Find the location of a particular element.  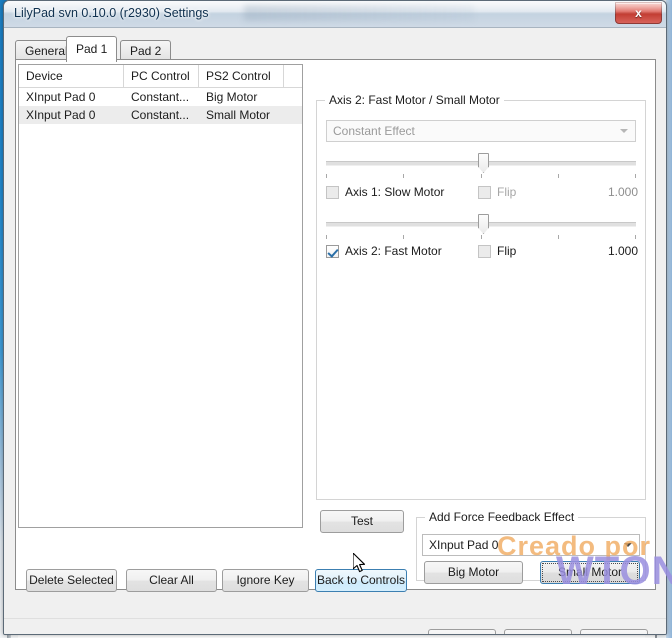

axis-1-label: Axis 1: Slow Motor is located at coordinates (395, 192).